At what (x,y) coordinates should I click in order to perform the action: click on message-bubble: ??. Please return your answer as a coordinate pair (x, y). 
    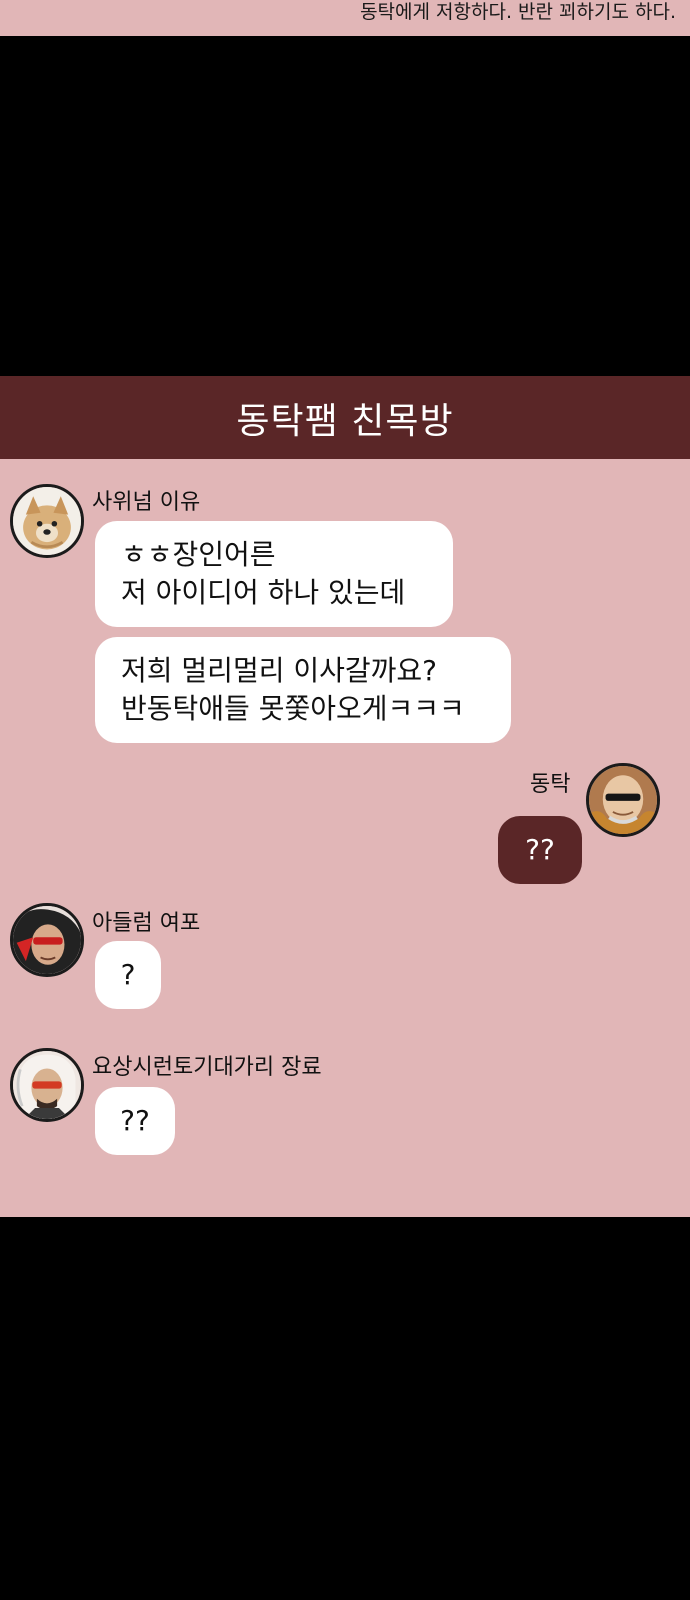
    Looking at the image, I should click on (135, 1121).